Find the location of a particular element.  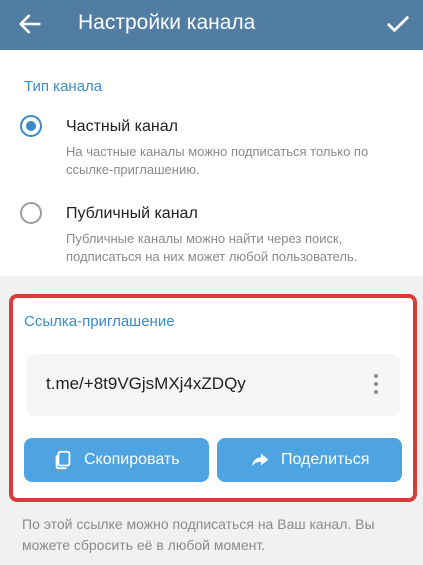

option-label-public: Публичный канал is located at coordinates (132, 213).